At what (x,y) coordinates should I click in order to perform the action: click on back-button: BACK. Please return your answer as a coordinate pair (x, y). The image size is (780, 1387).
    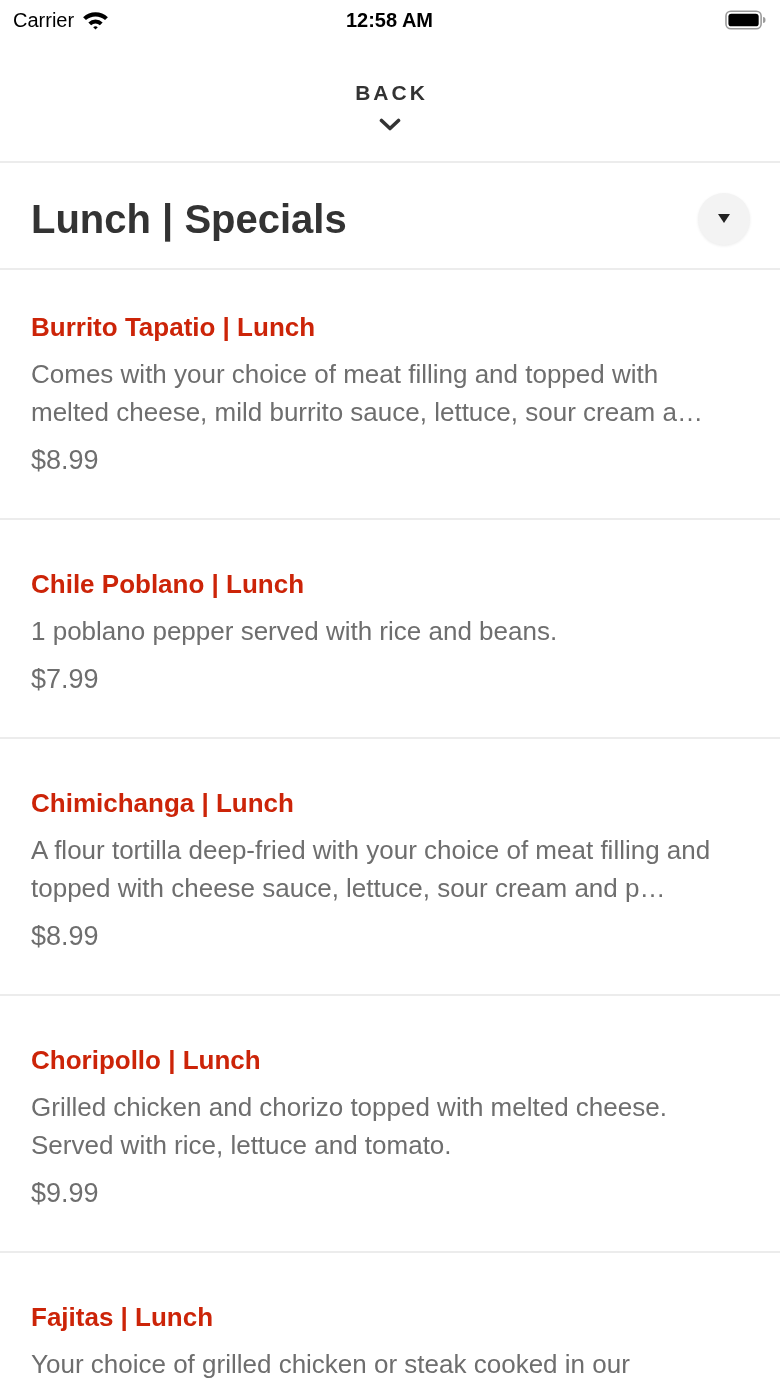
    Looking at the image, I should click on (390, 106).